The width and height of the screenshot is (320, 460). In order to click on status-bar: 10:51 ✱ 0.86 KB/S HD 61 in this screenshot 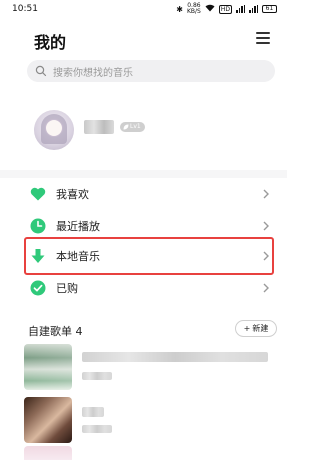, I will do `click(143, 9)`.